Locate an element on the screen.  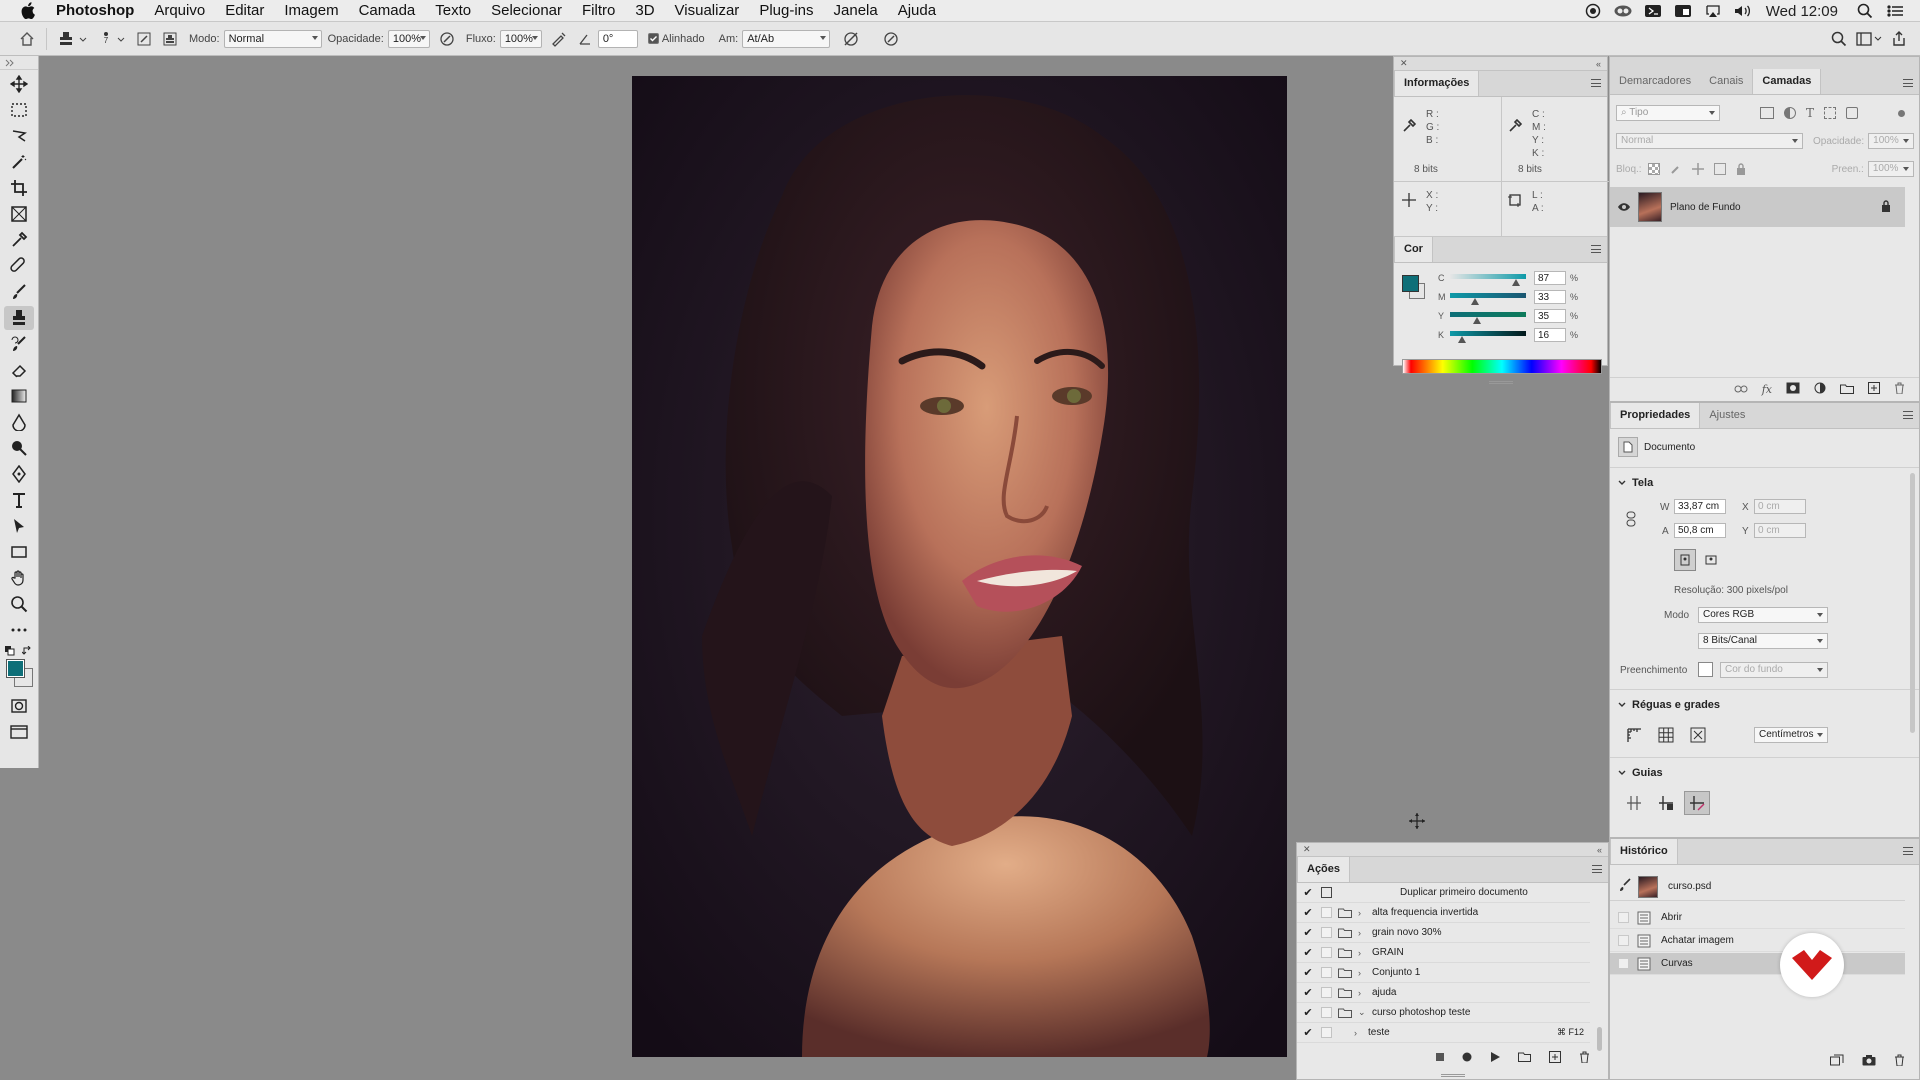
lock-position-icon is located at coordinates (1697, 169).